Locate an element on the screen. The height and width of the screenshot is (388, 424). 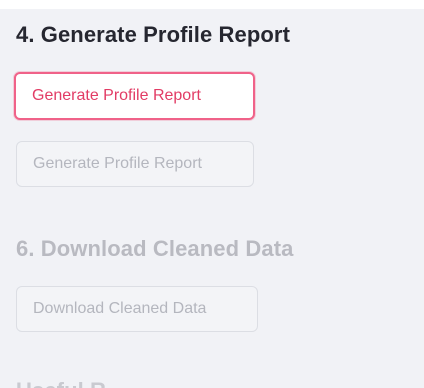
generate-profile-report-button: Generate Profile Report is located at coordinates (134, 96).